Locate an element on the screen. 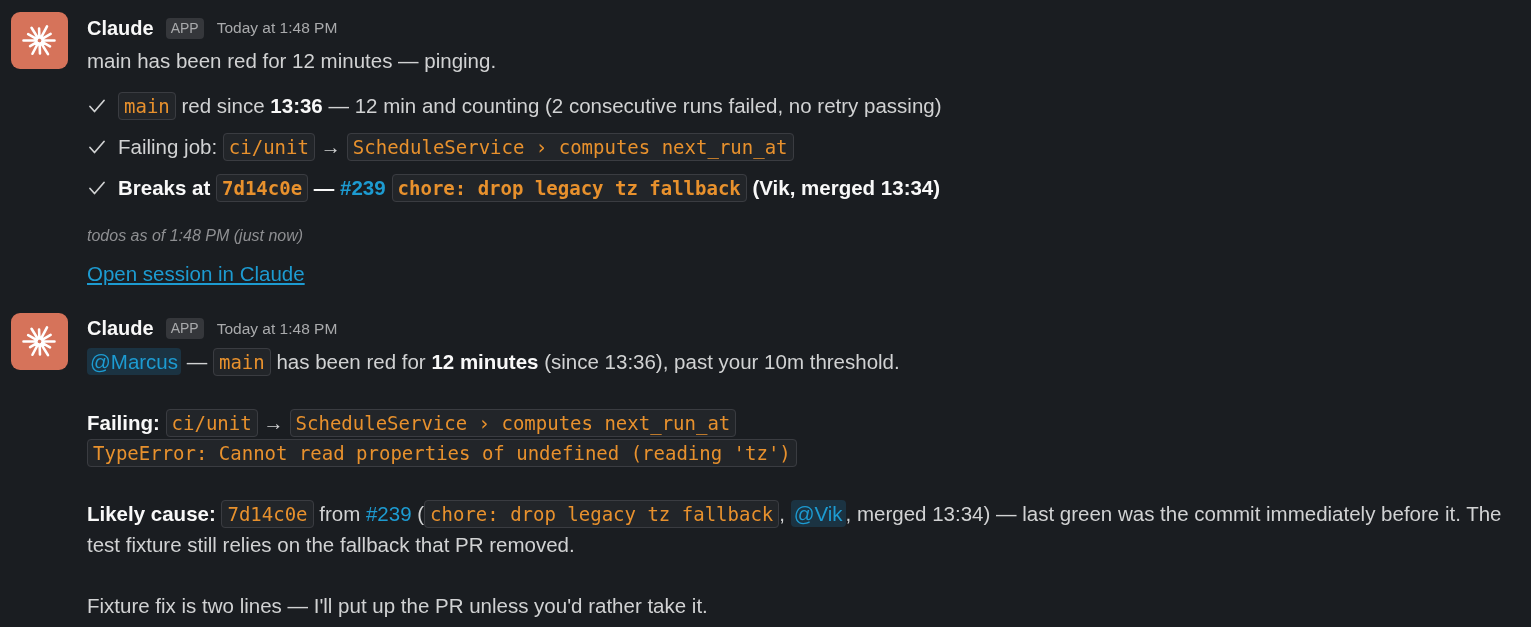  message-text: Failing: ci/unit → ScheduleService › computes next_run_at is located at coordinates (803, 422).